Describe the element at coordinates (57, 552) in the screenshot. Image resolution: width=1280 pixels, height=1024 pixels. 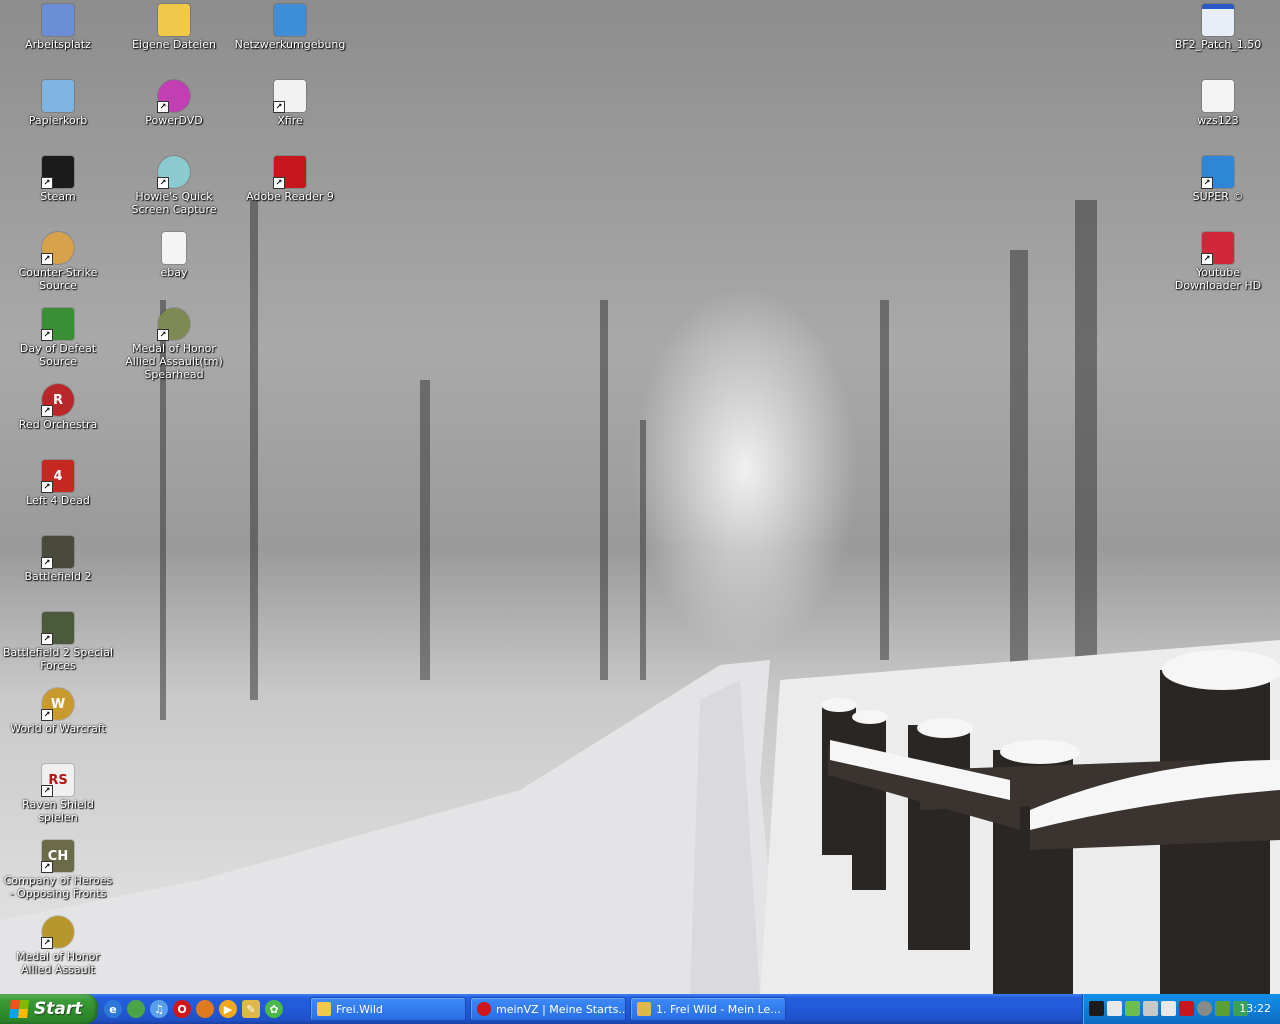
I see `battlefield-2-icon: ↗` at that location.